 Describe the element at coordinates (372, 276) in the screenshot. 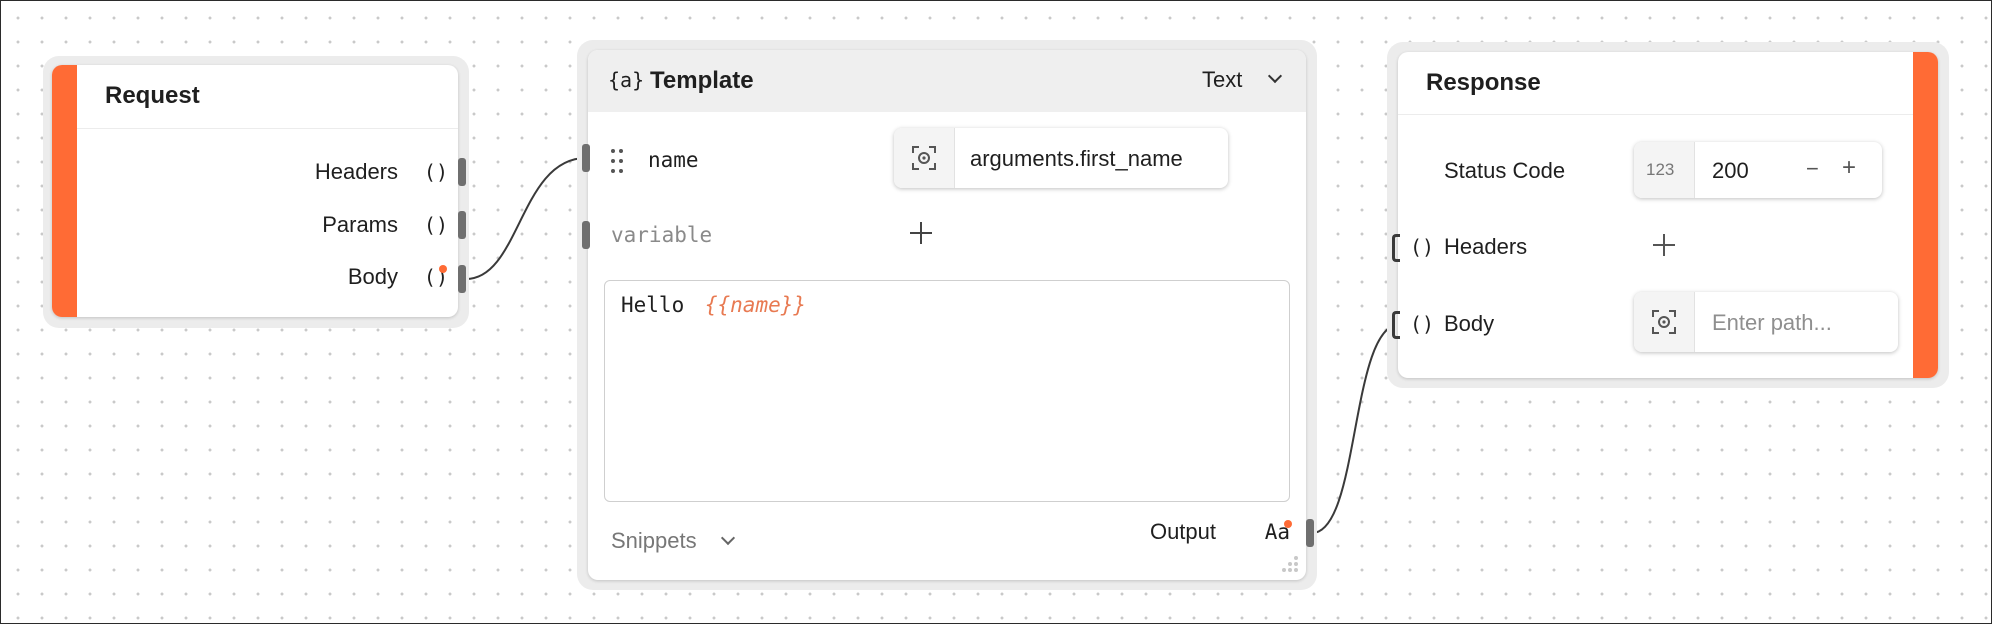

I see `body-label: Body` at that location.